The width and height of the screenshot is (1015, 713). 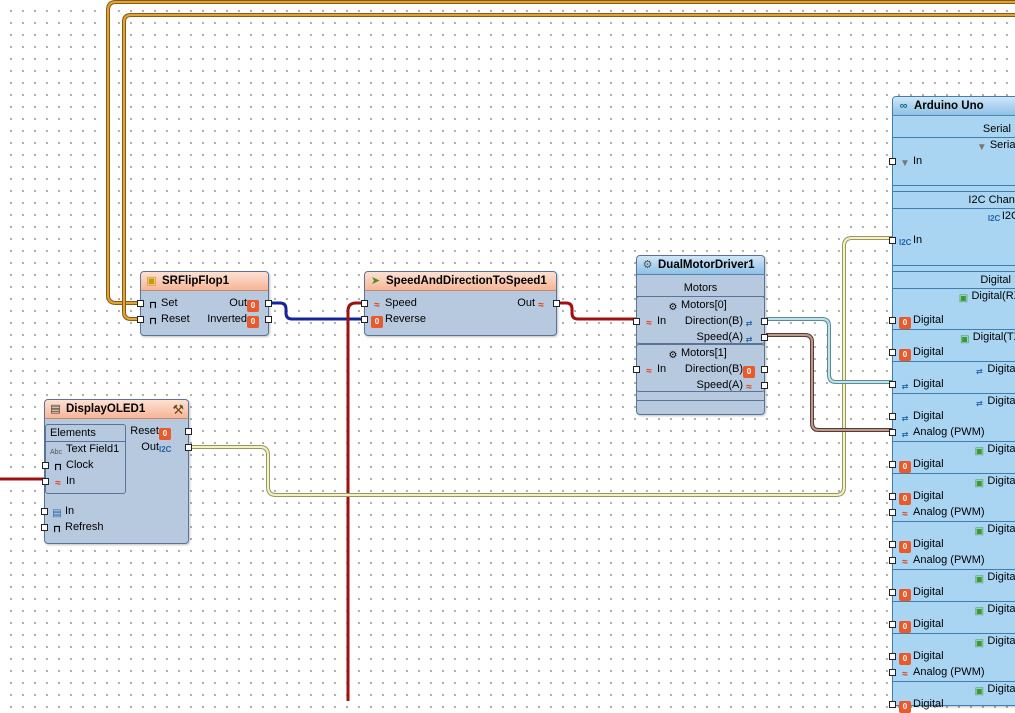 What do you see at coordinates (83, 449) in the screenshot?
I see `oled-textfield-row: Abc Text Field1` at bounding box center [83, 449].